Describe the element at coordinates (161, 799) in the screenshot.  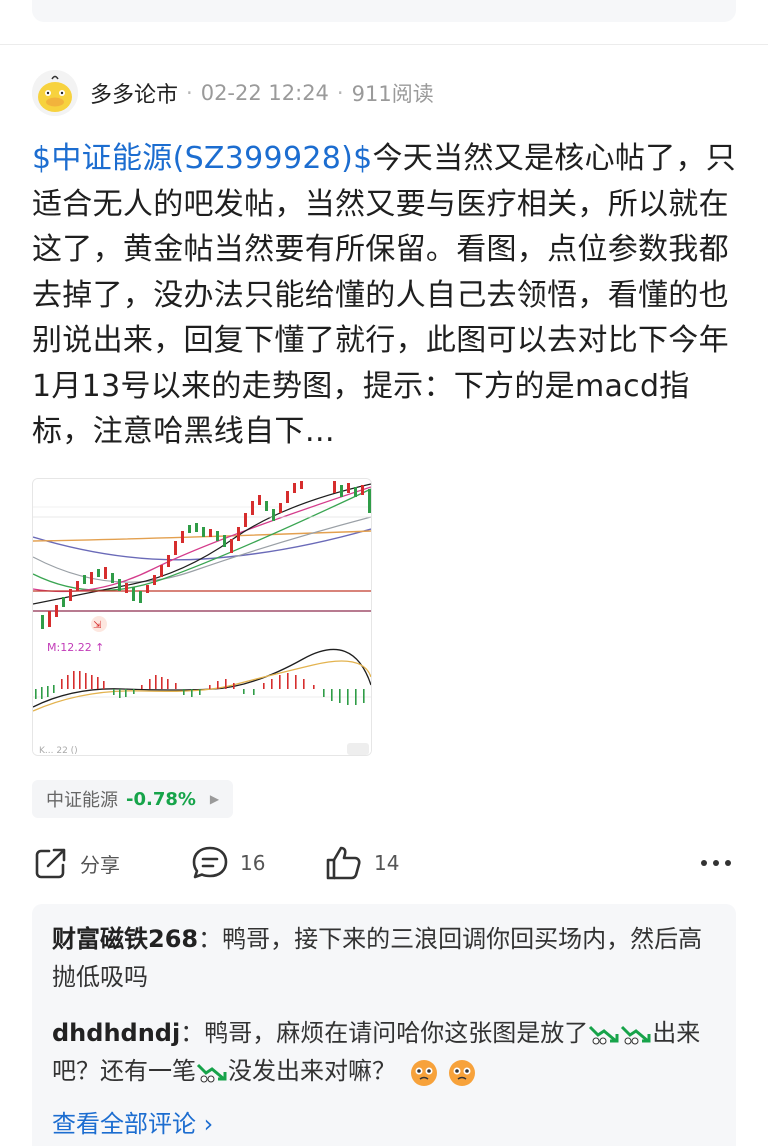
I see `stock-tag-change: -0.78%` at that location.